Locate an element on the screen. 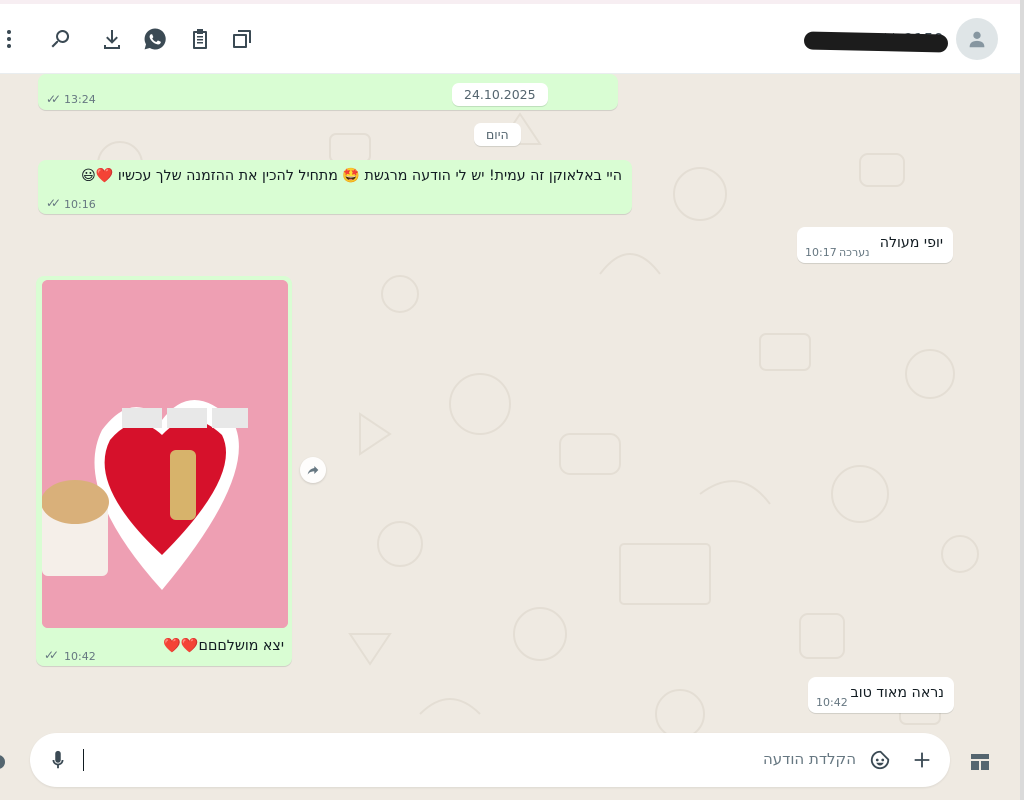 The height and width of the screenshot is (800, 1024). whatsapp-icon is located at coordinates (155, 39).